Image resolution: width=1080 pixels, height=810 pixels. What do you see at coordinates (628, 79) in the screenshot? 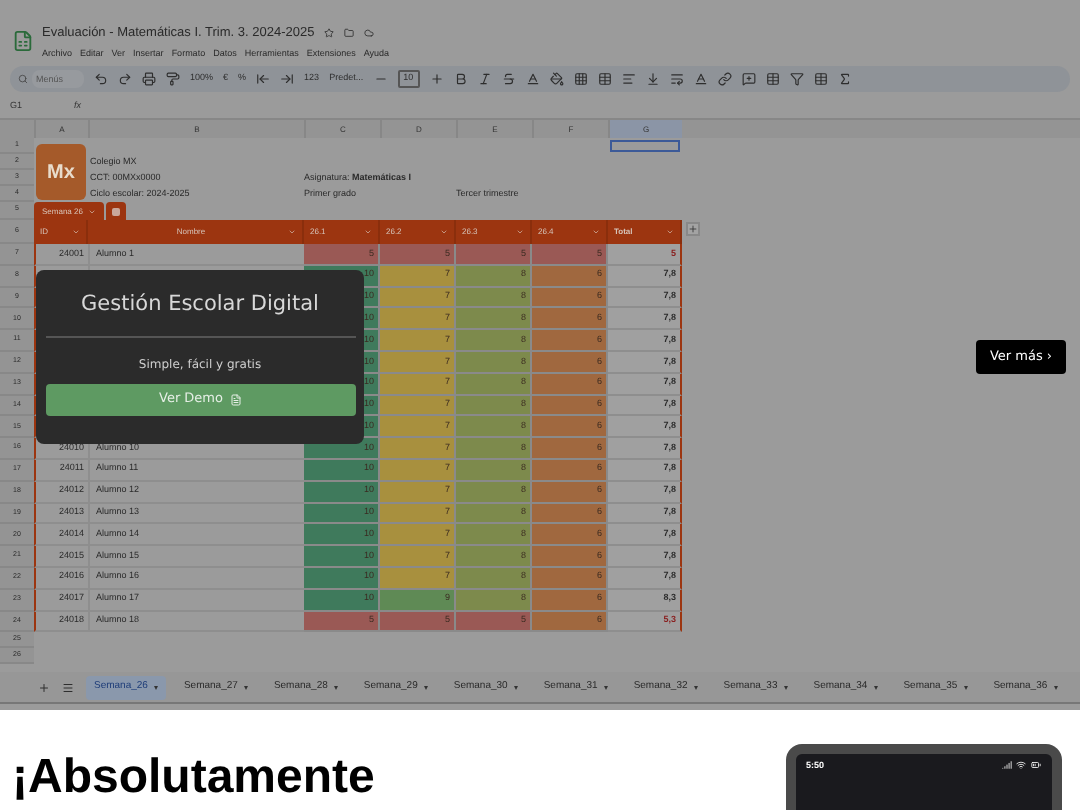
I see `align-icon` at bounding box center [628, 79].